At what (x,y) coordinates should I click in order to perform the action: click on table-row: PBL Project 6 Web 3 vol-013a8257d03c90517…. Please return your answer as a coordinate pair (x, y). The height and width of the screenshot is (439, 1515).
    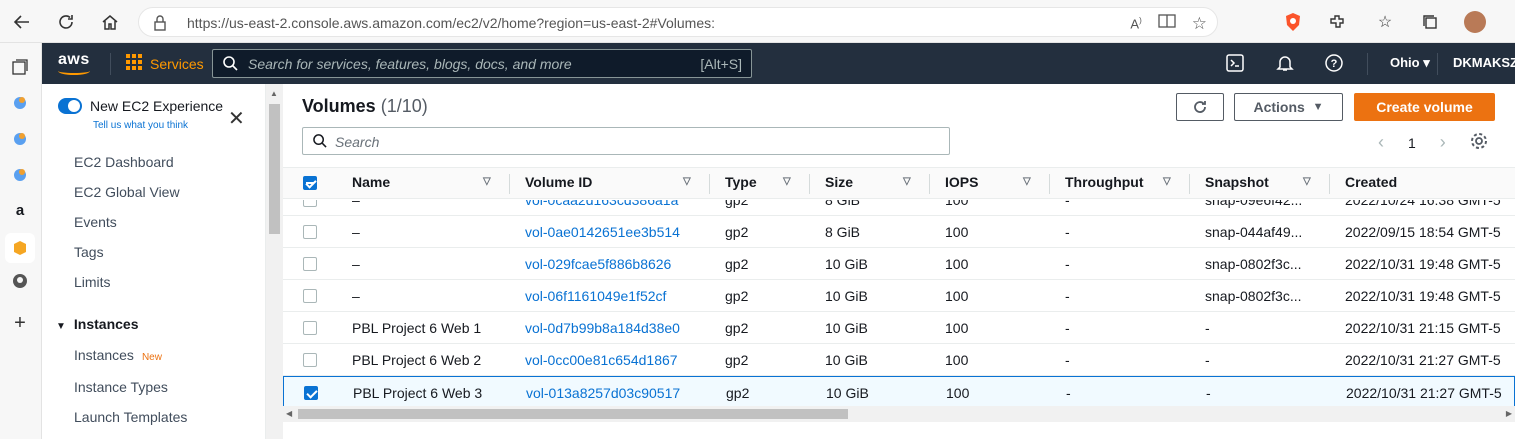
    Looking at the image, I should click on (899, 391).